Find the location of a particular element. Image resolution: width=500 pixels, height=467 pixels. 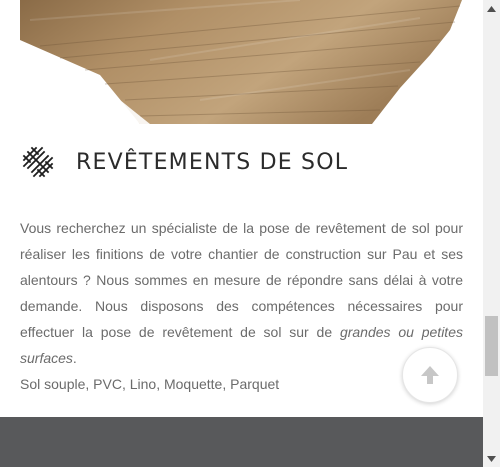

materials-list: Sol souple, PVC, Lino, Moquette, Parquet is located at coordinates (150, 384).